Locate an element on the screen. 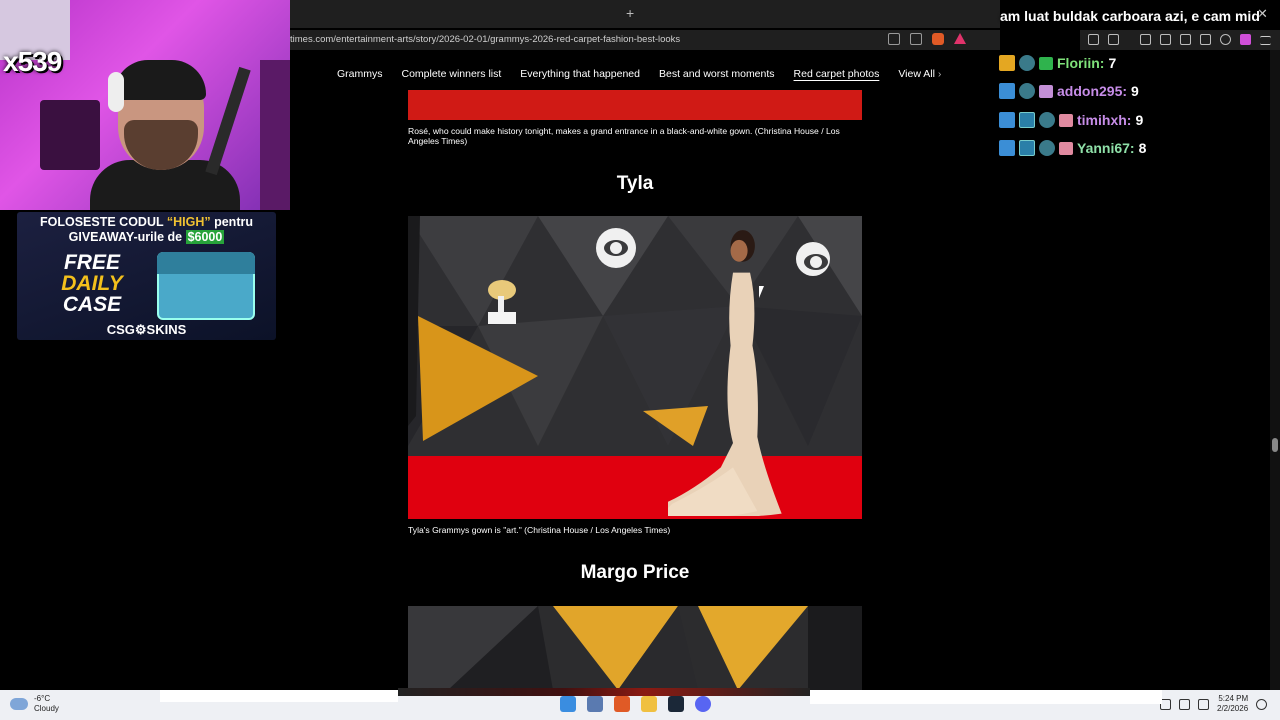  task-view-icon is located at coordinates (595, 704).